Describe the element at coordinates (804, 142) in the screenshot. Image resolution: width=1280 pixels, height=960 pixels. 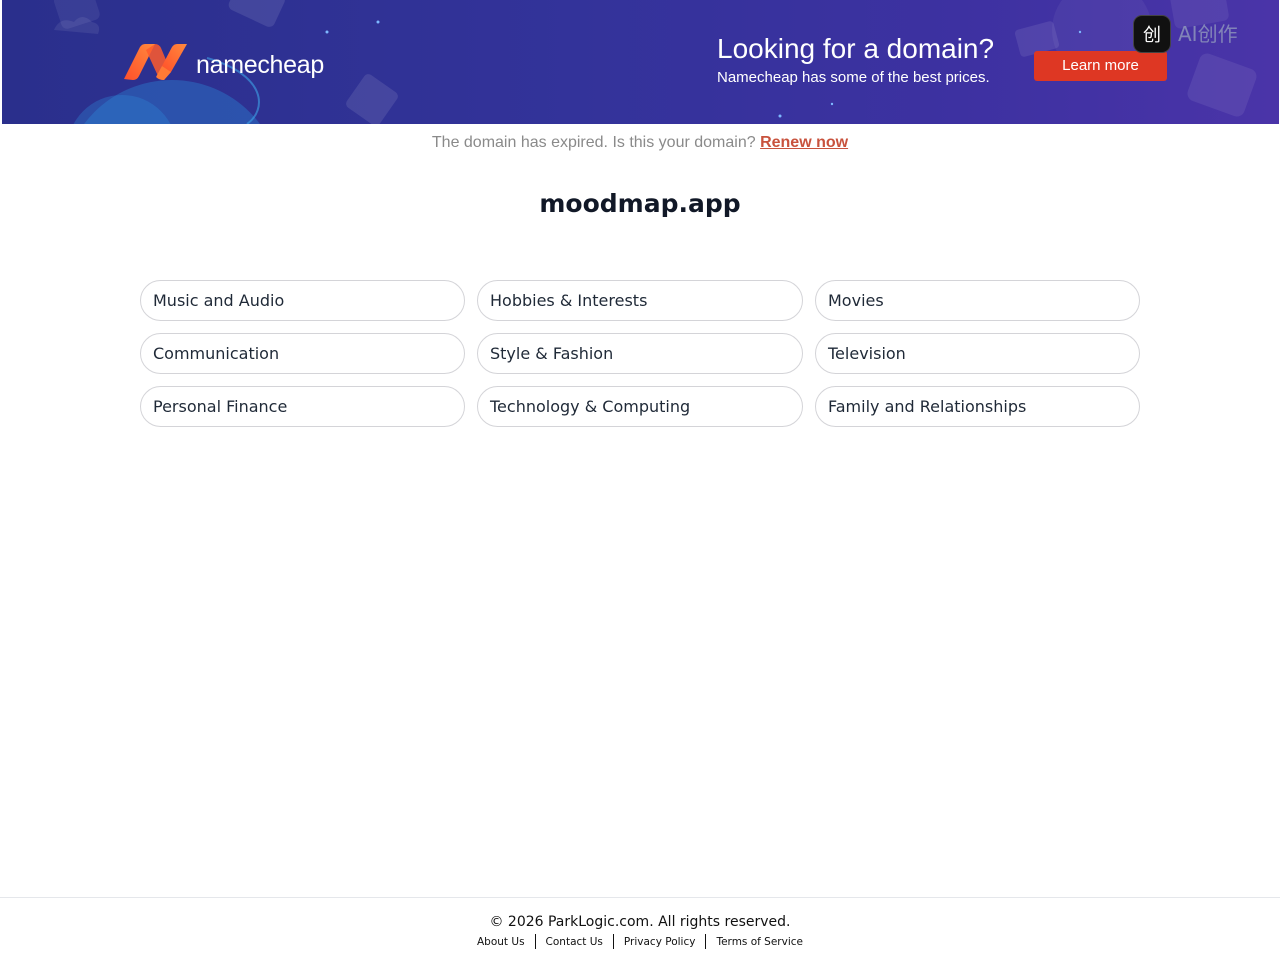
I see `renew-now-link: Renew now` at that location.